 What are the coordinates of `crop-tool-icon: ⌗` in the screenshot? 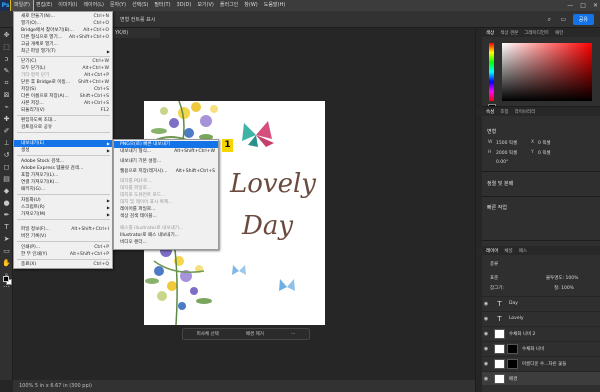 It's located at (6, 83).